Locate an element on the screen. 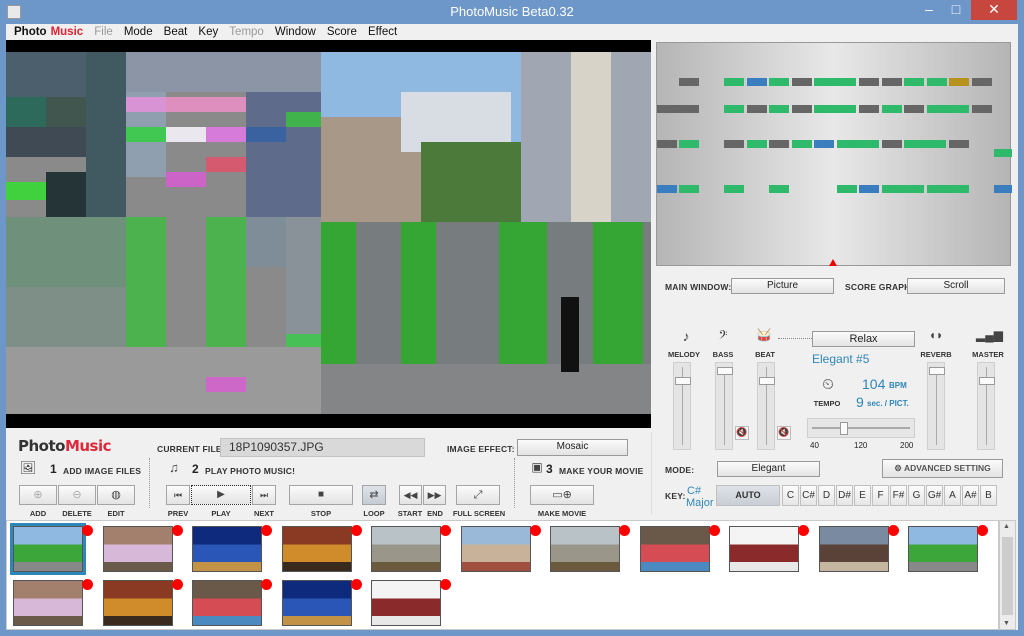 The image size is (1024, 636). key-d: D is located at coordinates (826, 495).